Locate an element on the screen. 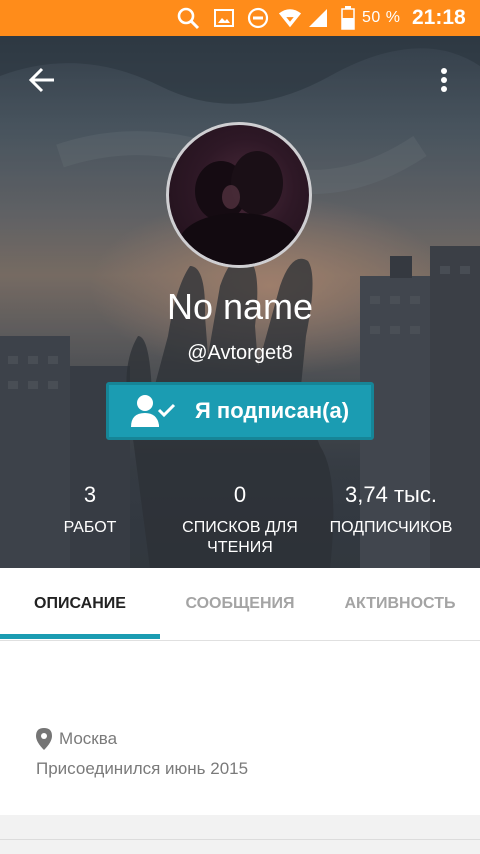  tab-messages: СООБЩЕНИЯ is located at coordinates (240, 604).